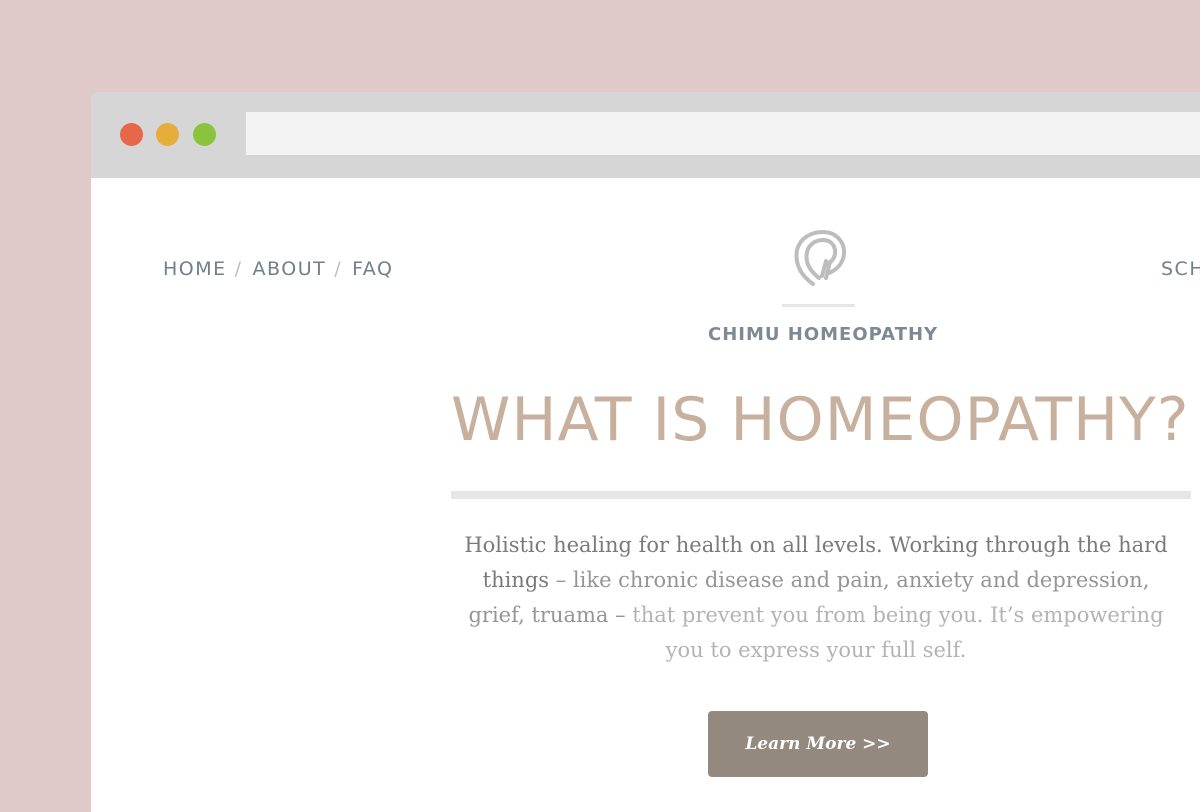 The image size is (1200, 812). Describe the element at coordinates (290, 269) in the screenshot. I see `nav-about-link: ABOUT` at that location.